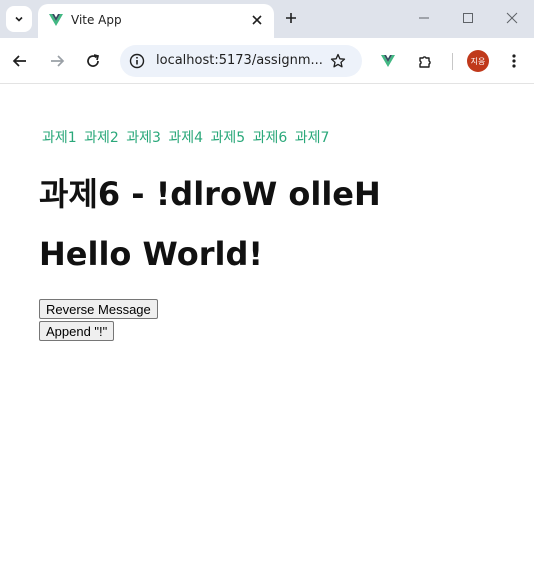  I want to click on tab-strip: Vite App, so click(267, 19).